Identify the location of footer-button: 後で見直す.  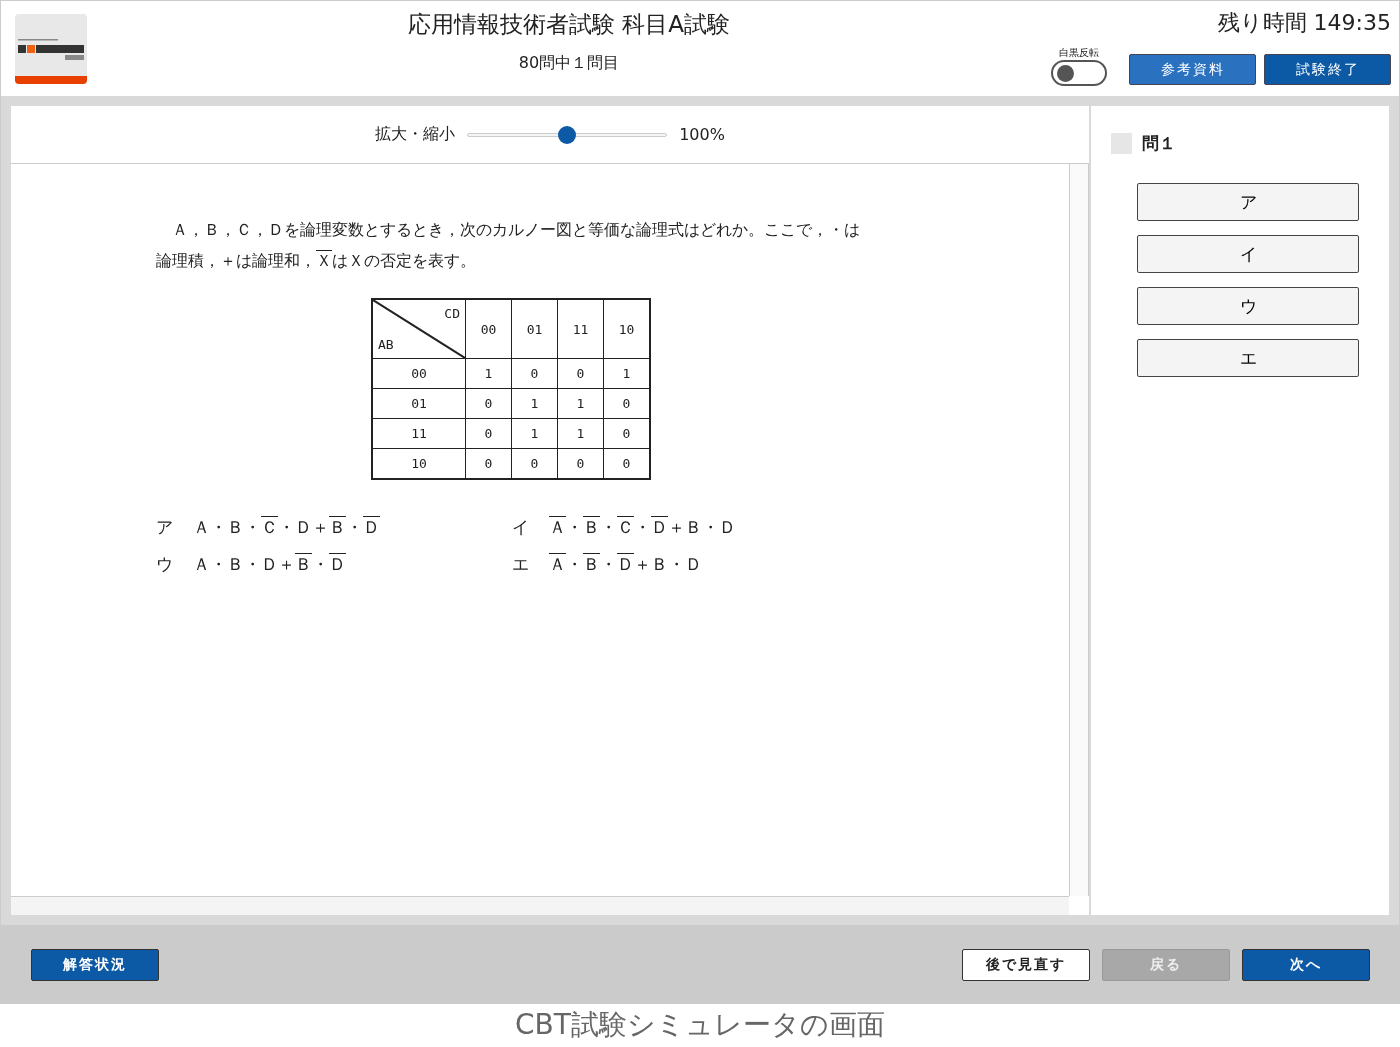
(1026, 964).